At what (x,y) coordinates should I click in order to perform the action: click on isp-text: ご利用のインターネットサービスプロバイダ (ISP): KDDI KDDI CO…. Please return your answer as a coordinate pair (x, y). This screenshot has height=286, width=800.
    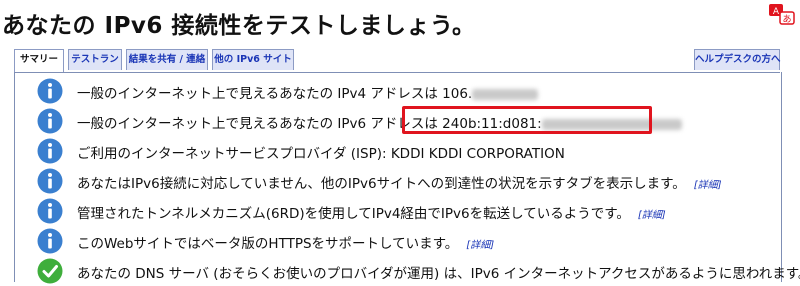
    Looking at the image, I should click on (321, 154).